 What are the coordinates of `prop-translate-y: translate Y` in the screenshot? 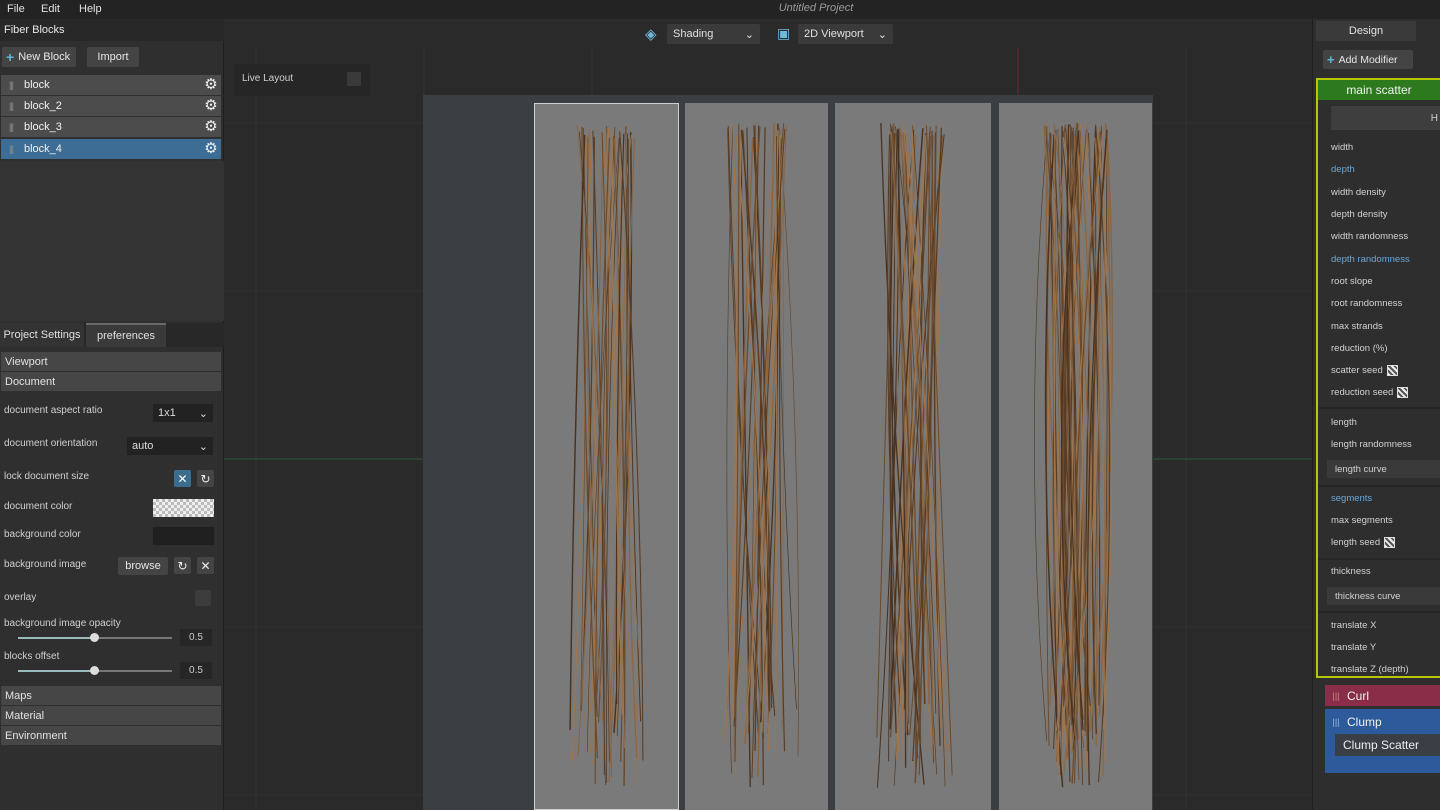 It's located at (1353, 647).